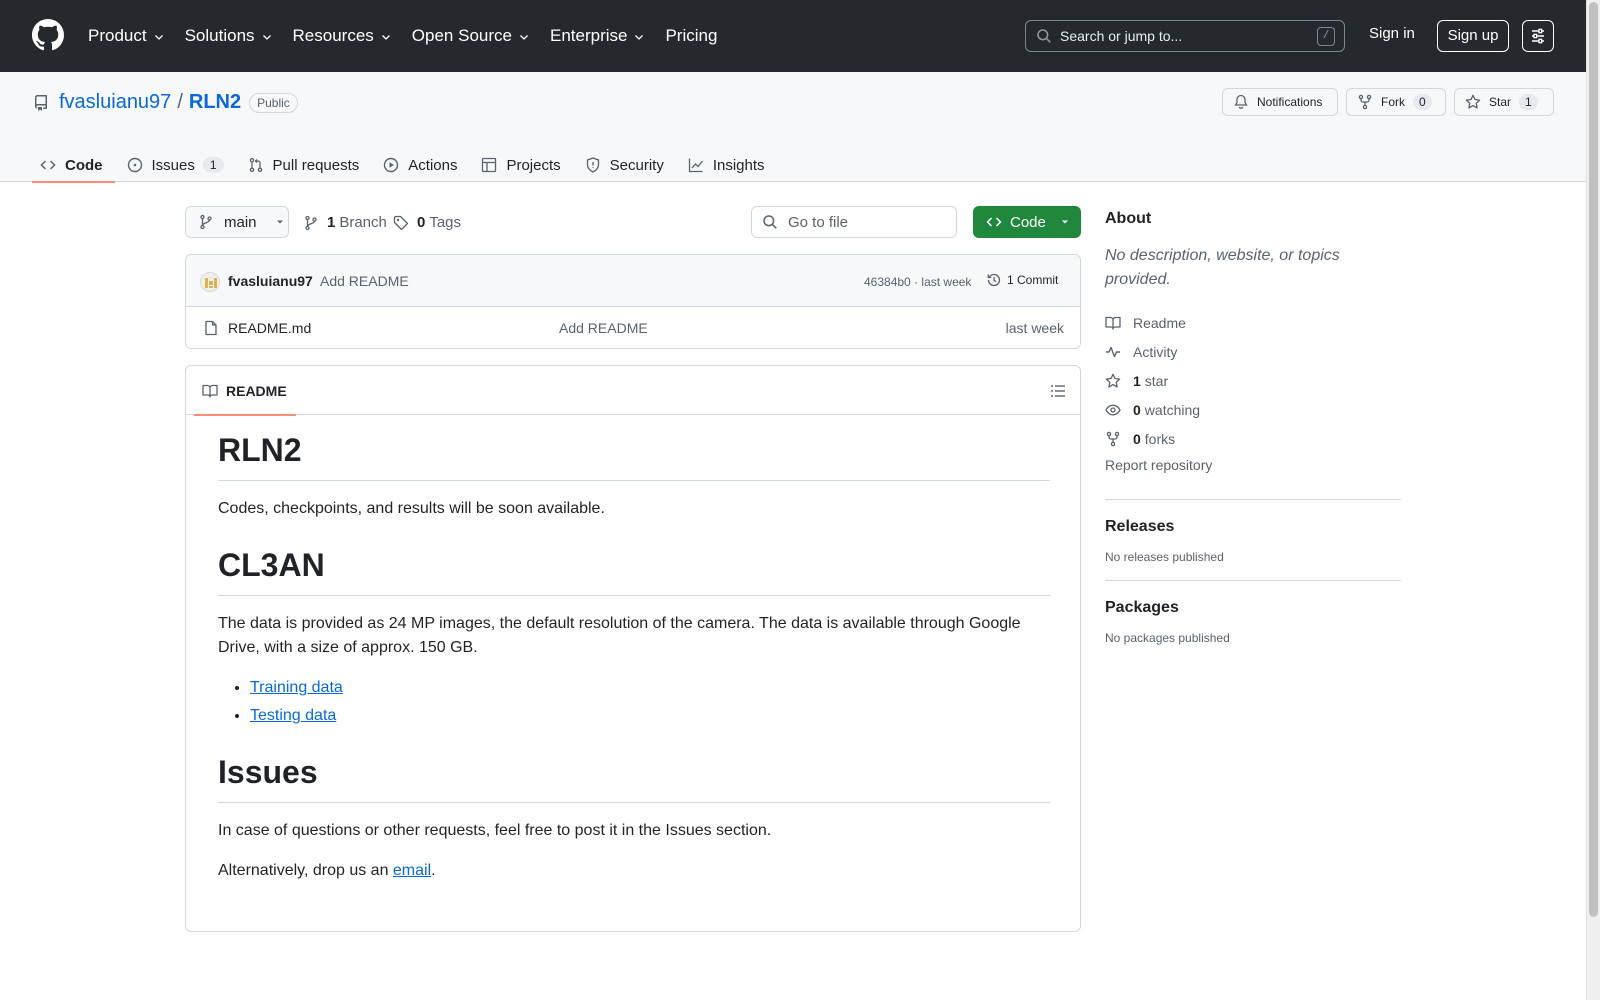 This screenshot has height=1000, width=1600. I want to click on github-logo-icon, so click(48, 35).